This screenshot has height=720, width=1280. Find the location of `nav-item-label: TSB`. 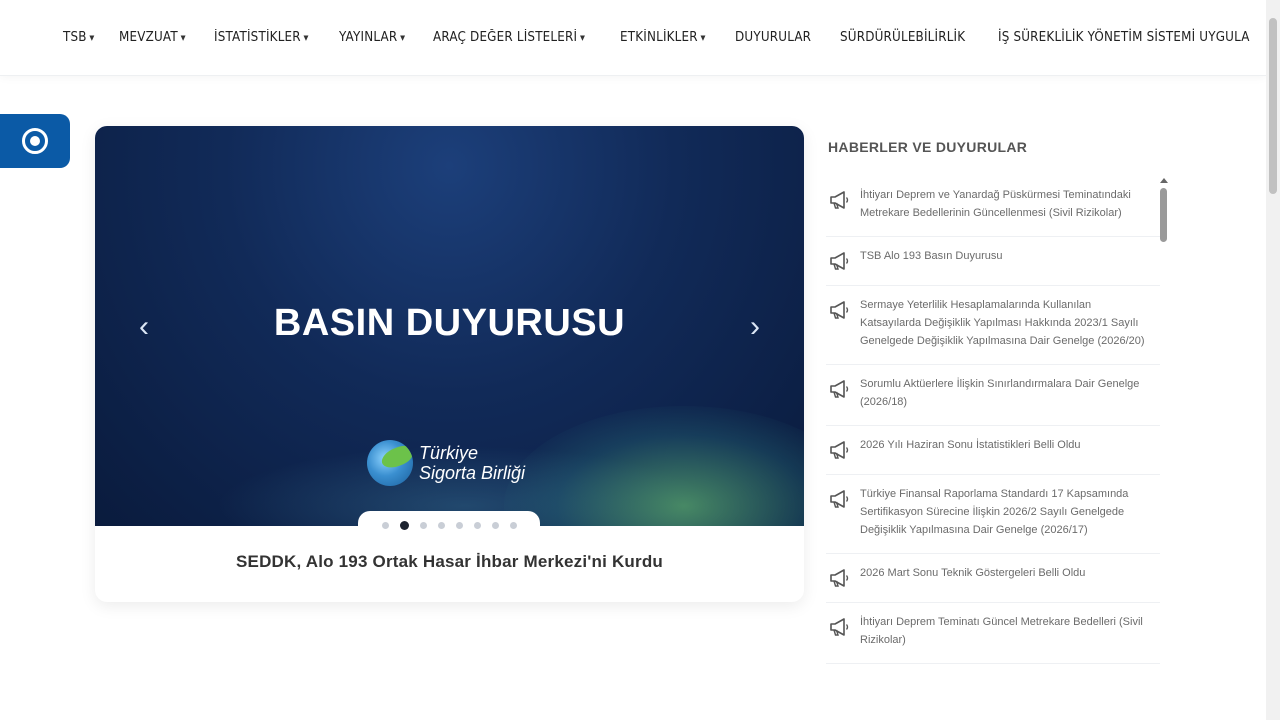

nav-item-label: TSB is located at coordinates (75, 37).